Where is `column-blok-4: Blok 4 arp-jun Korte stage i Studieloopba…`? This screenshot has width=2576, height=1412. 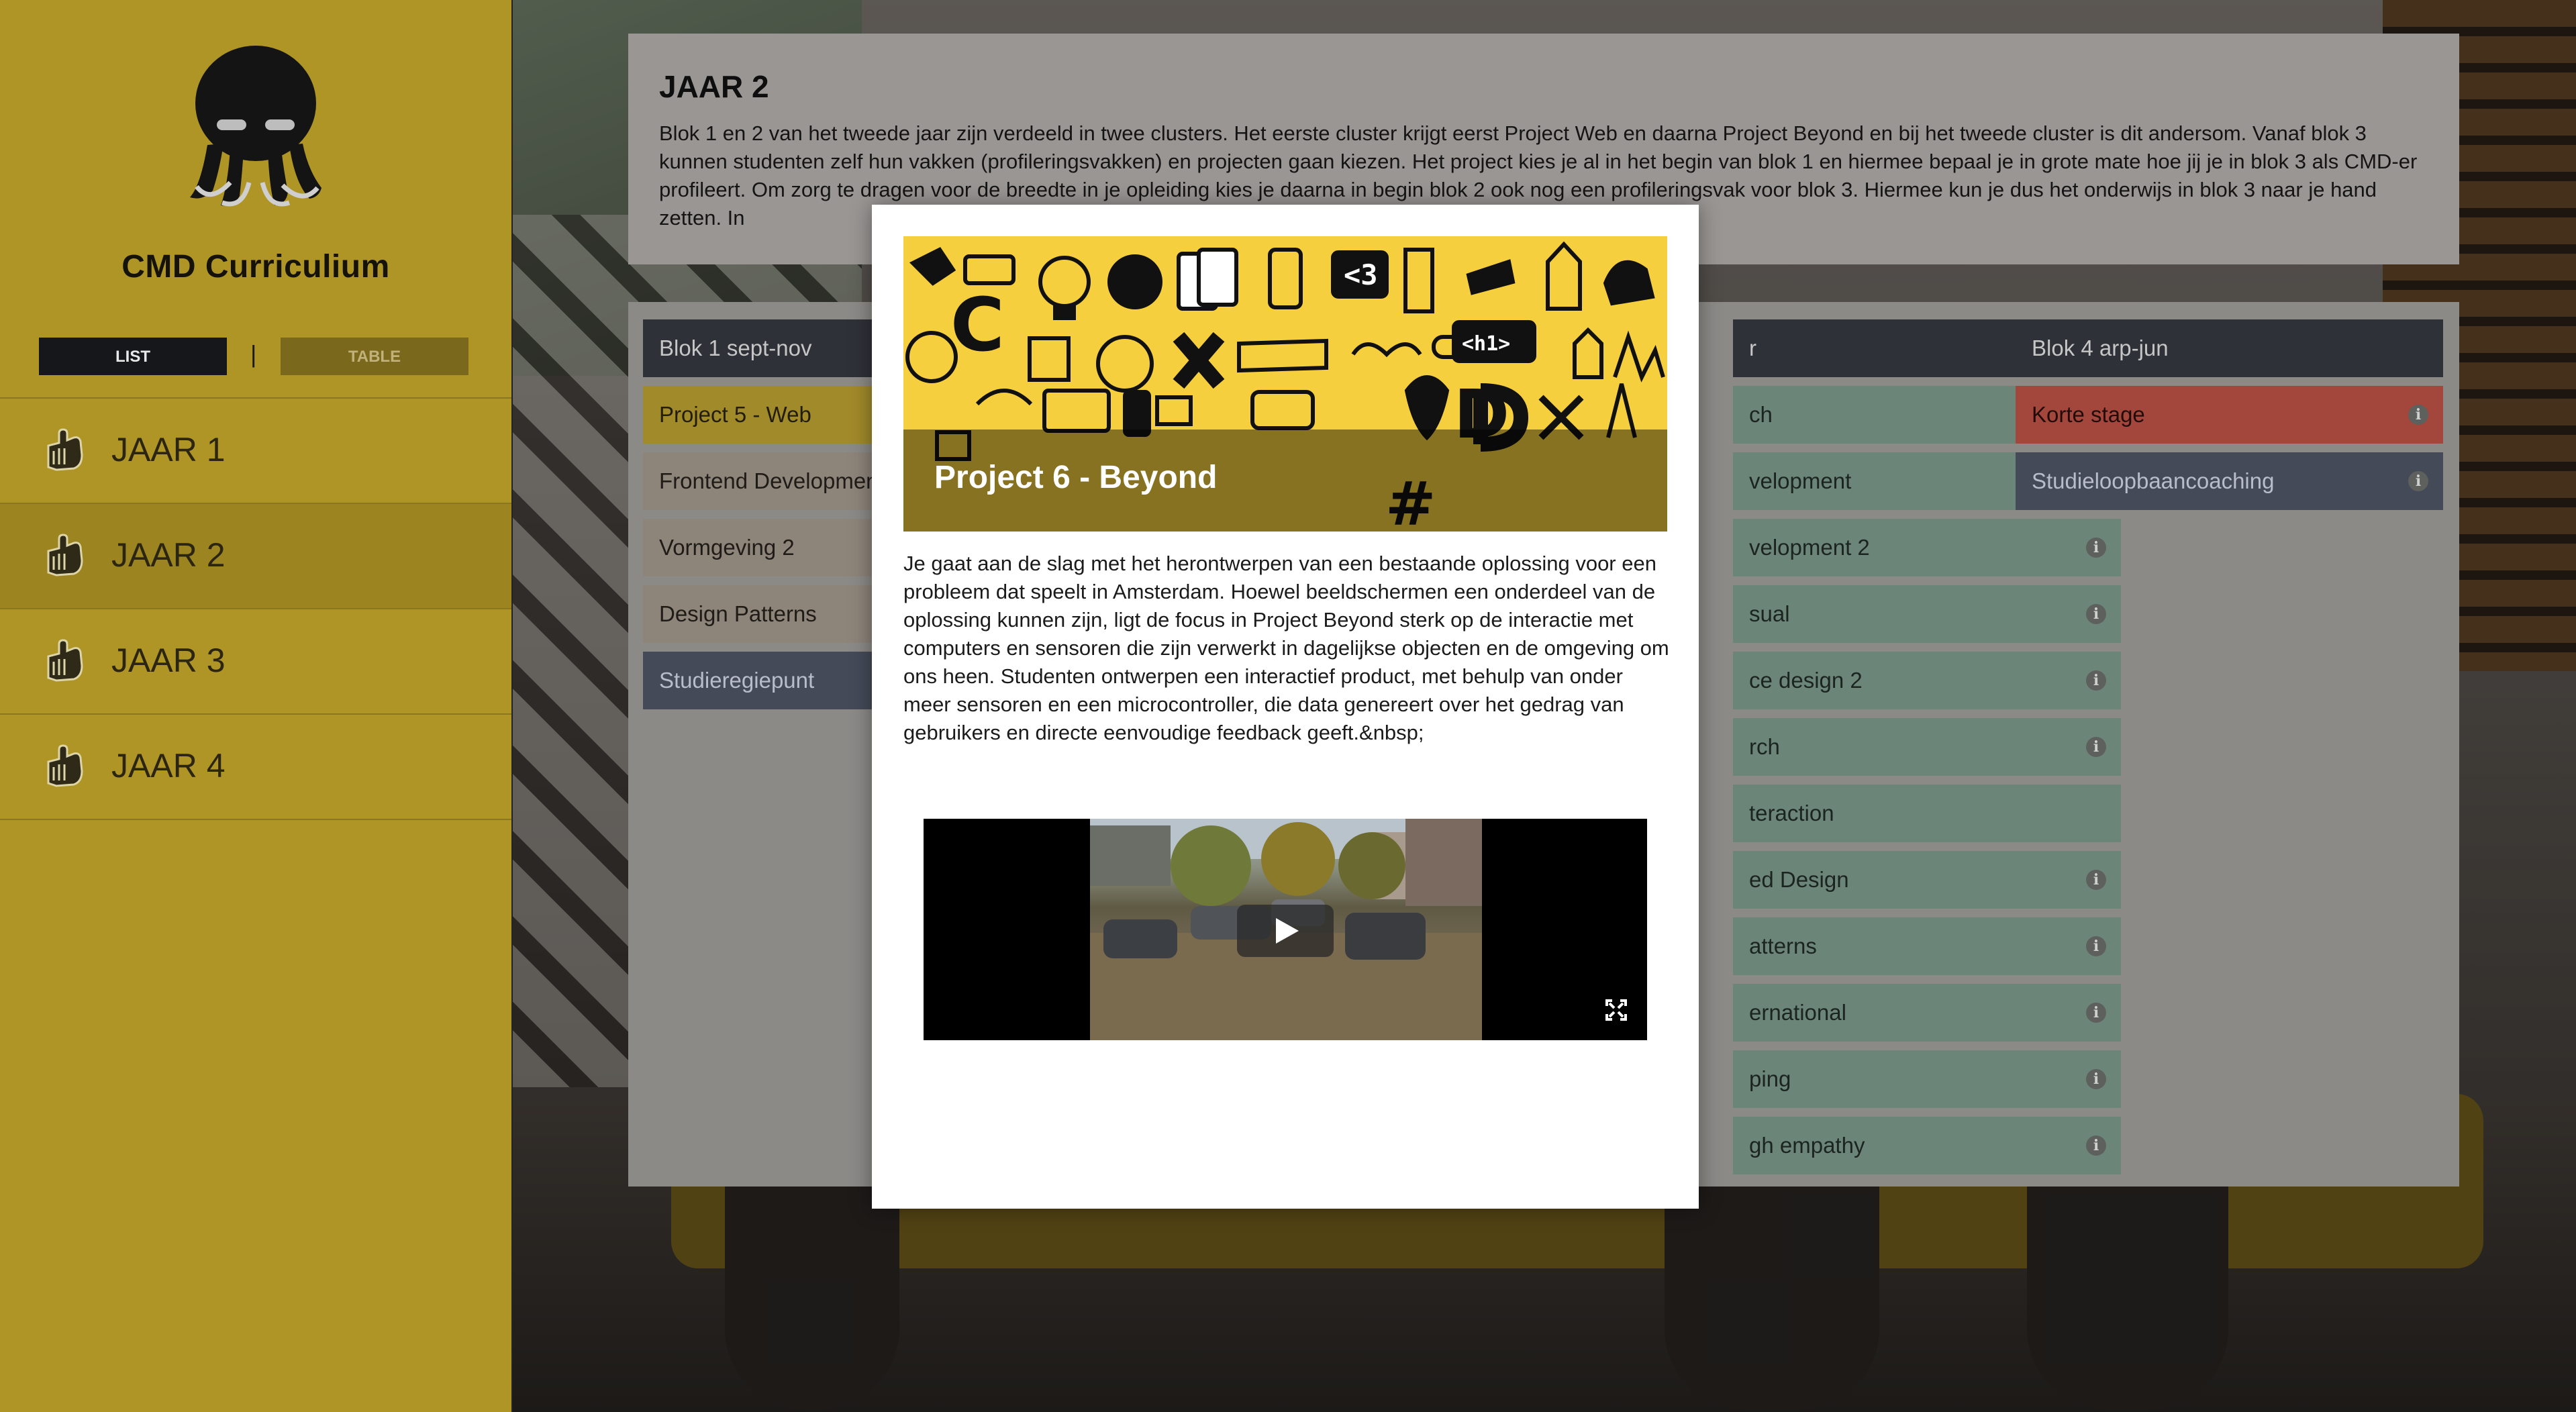
column-blok-4: Blok 4 arp-jun Korte stage i Studieloopba… is located at coordinates (2229, 419).